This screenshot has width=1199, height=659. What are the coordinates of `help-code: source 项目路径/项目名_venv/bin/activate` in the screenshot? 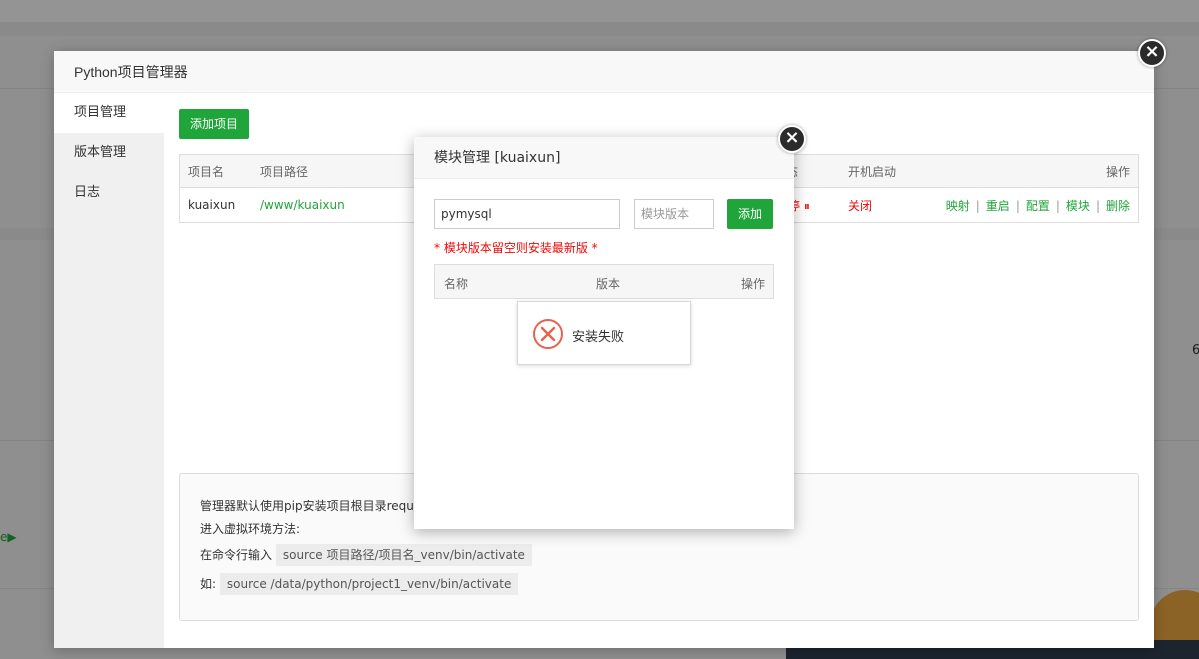 It's located at (403, 555).